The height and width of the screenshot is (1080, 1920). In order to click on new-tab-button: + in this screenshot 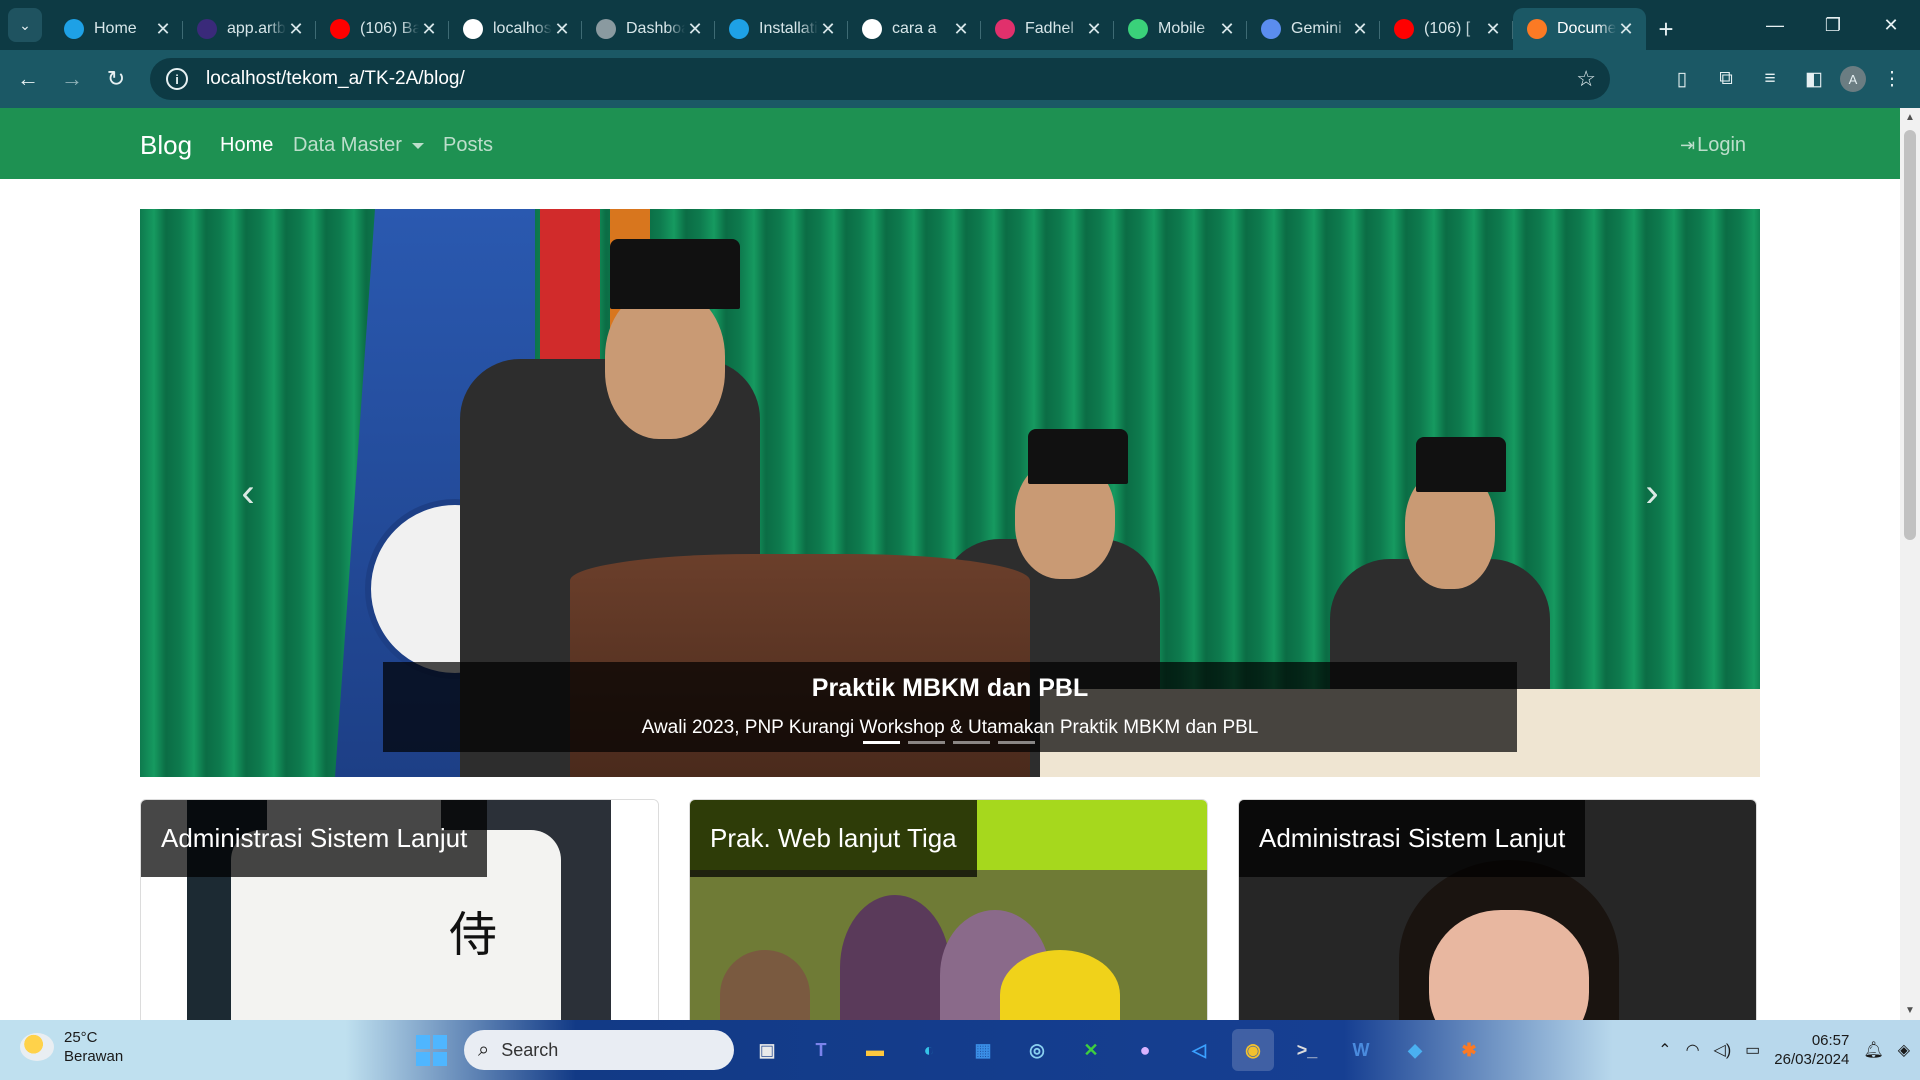, I will do `click(1666, 29)`.